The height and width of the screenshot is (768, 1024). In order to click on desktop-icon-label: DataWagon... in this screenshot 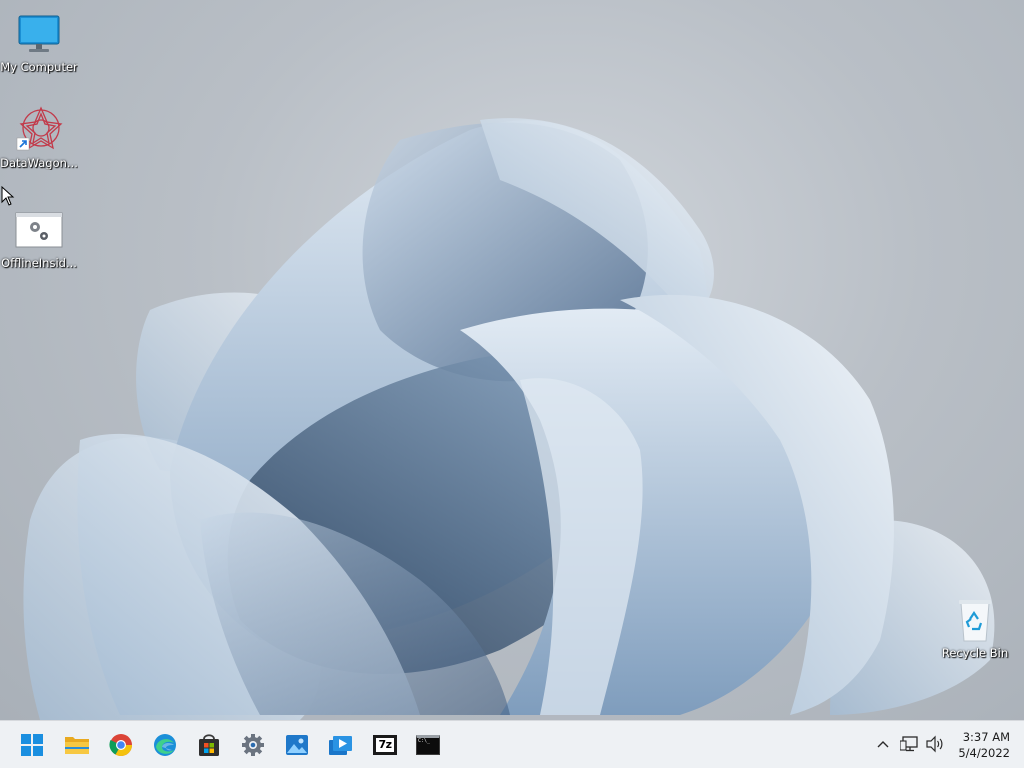, I will do `click(39, 163)`.